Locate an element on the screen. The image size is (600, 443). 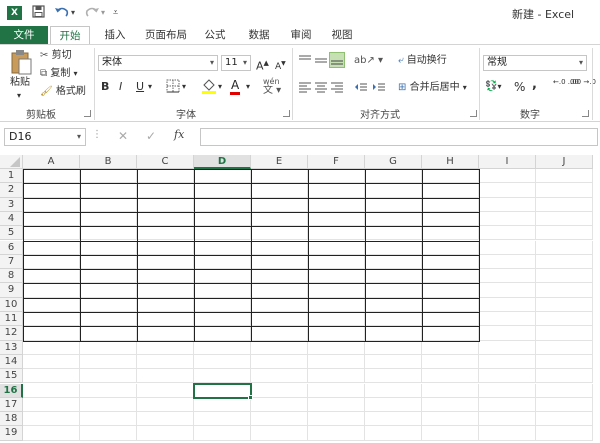
cell-h12 is located at coordinates (450, 333).